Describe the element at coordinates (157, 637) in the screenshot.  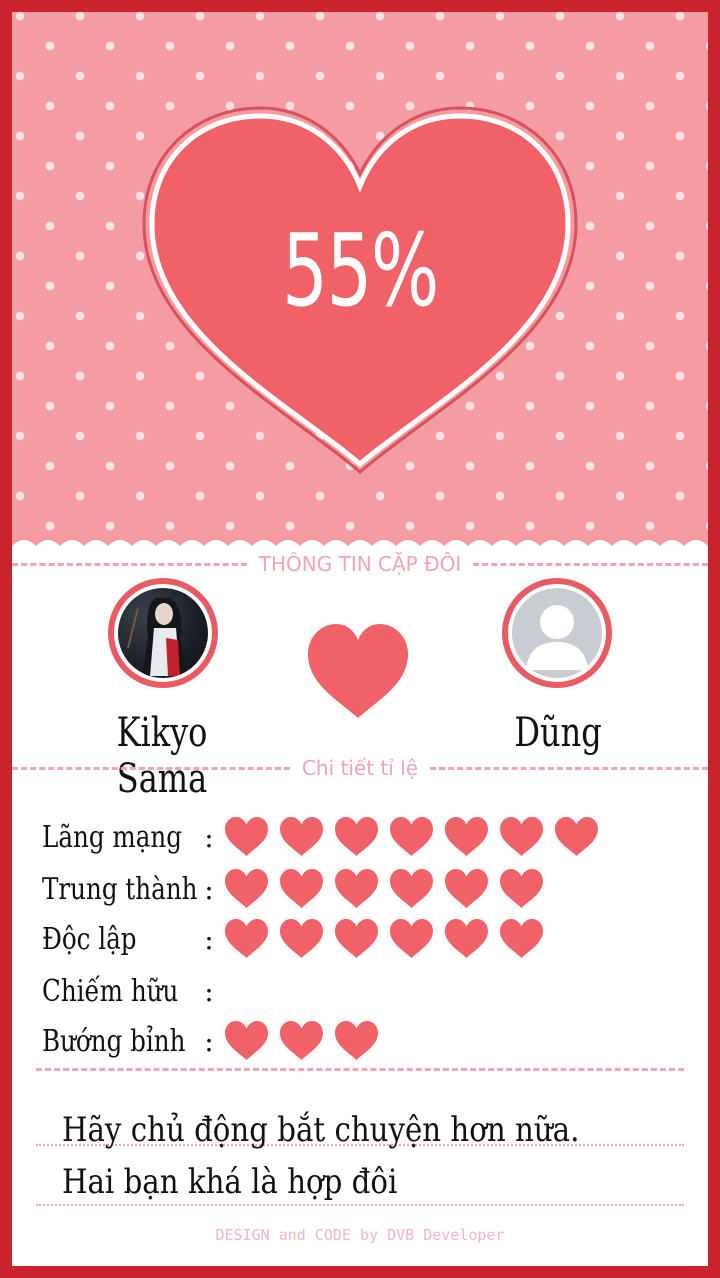
I see `anime-character-image` at that location.